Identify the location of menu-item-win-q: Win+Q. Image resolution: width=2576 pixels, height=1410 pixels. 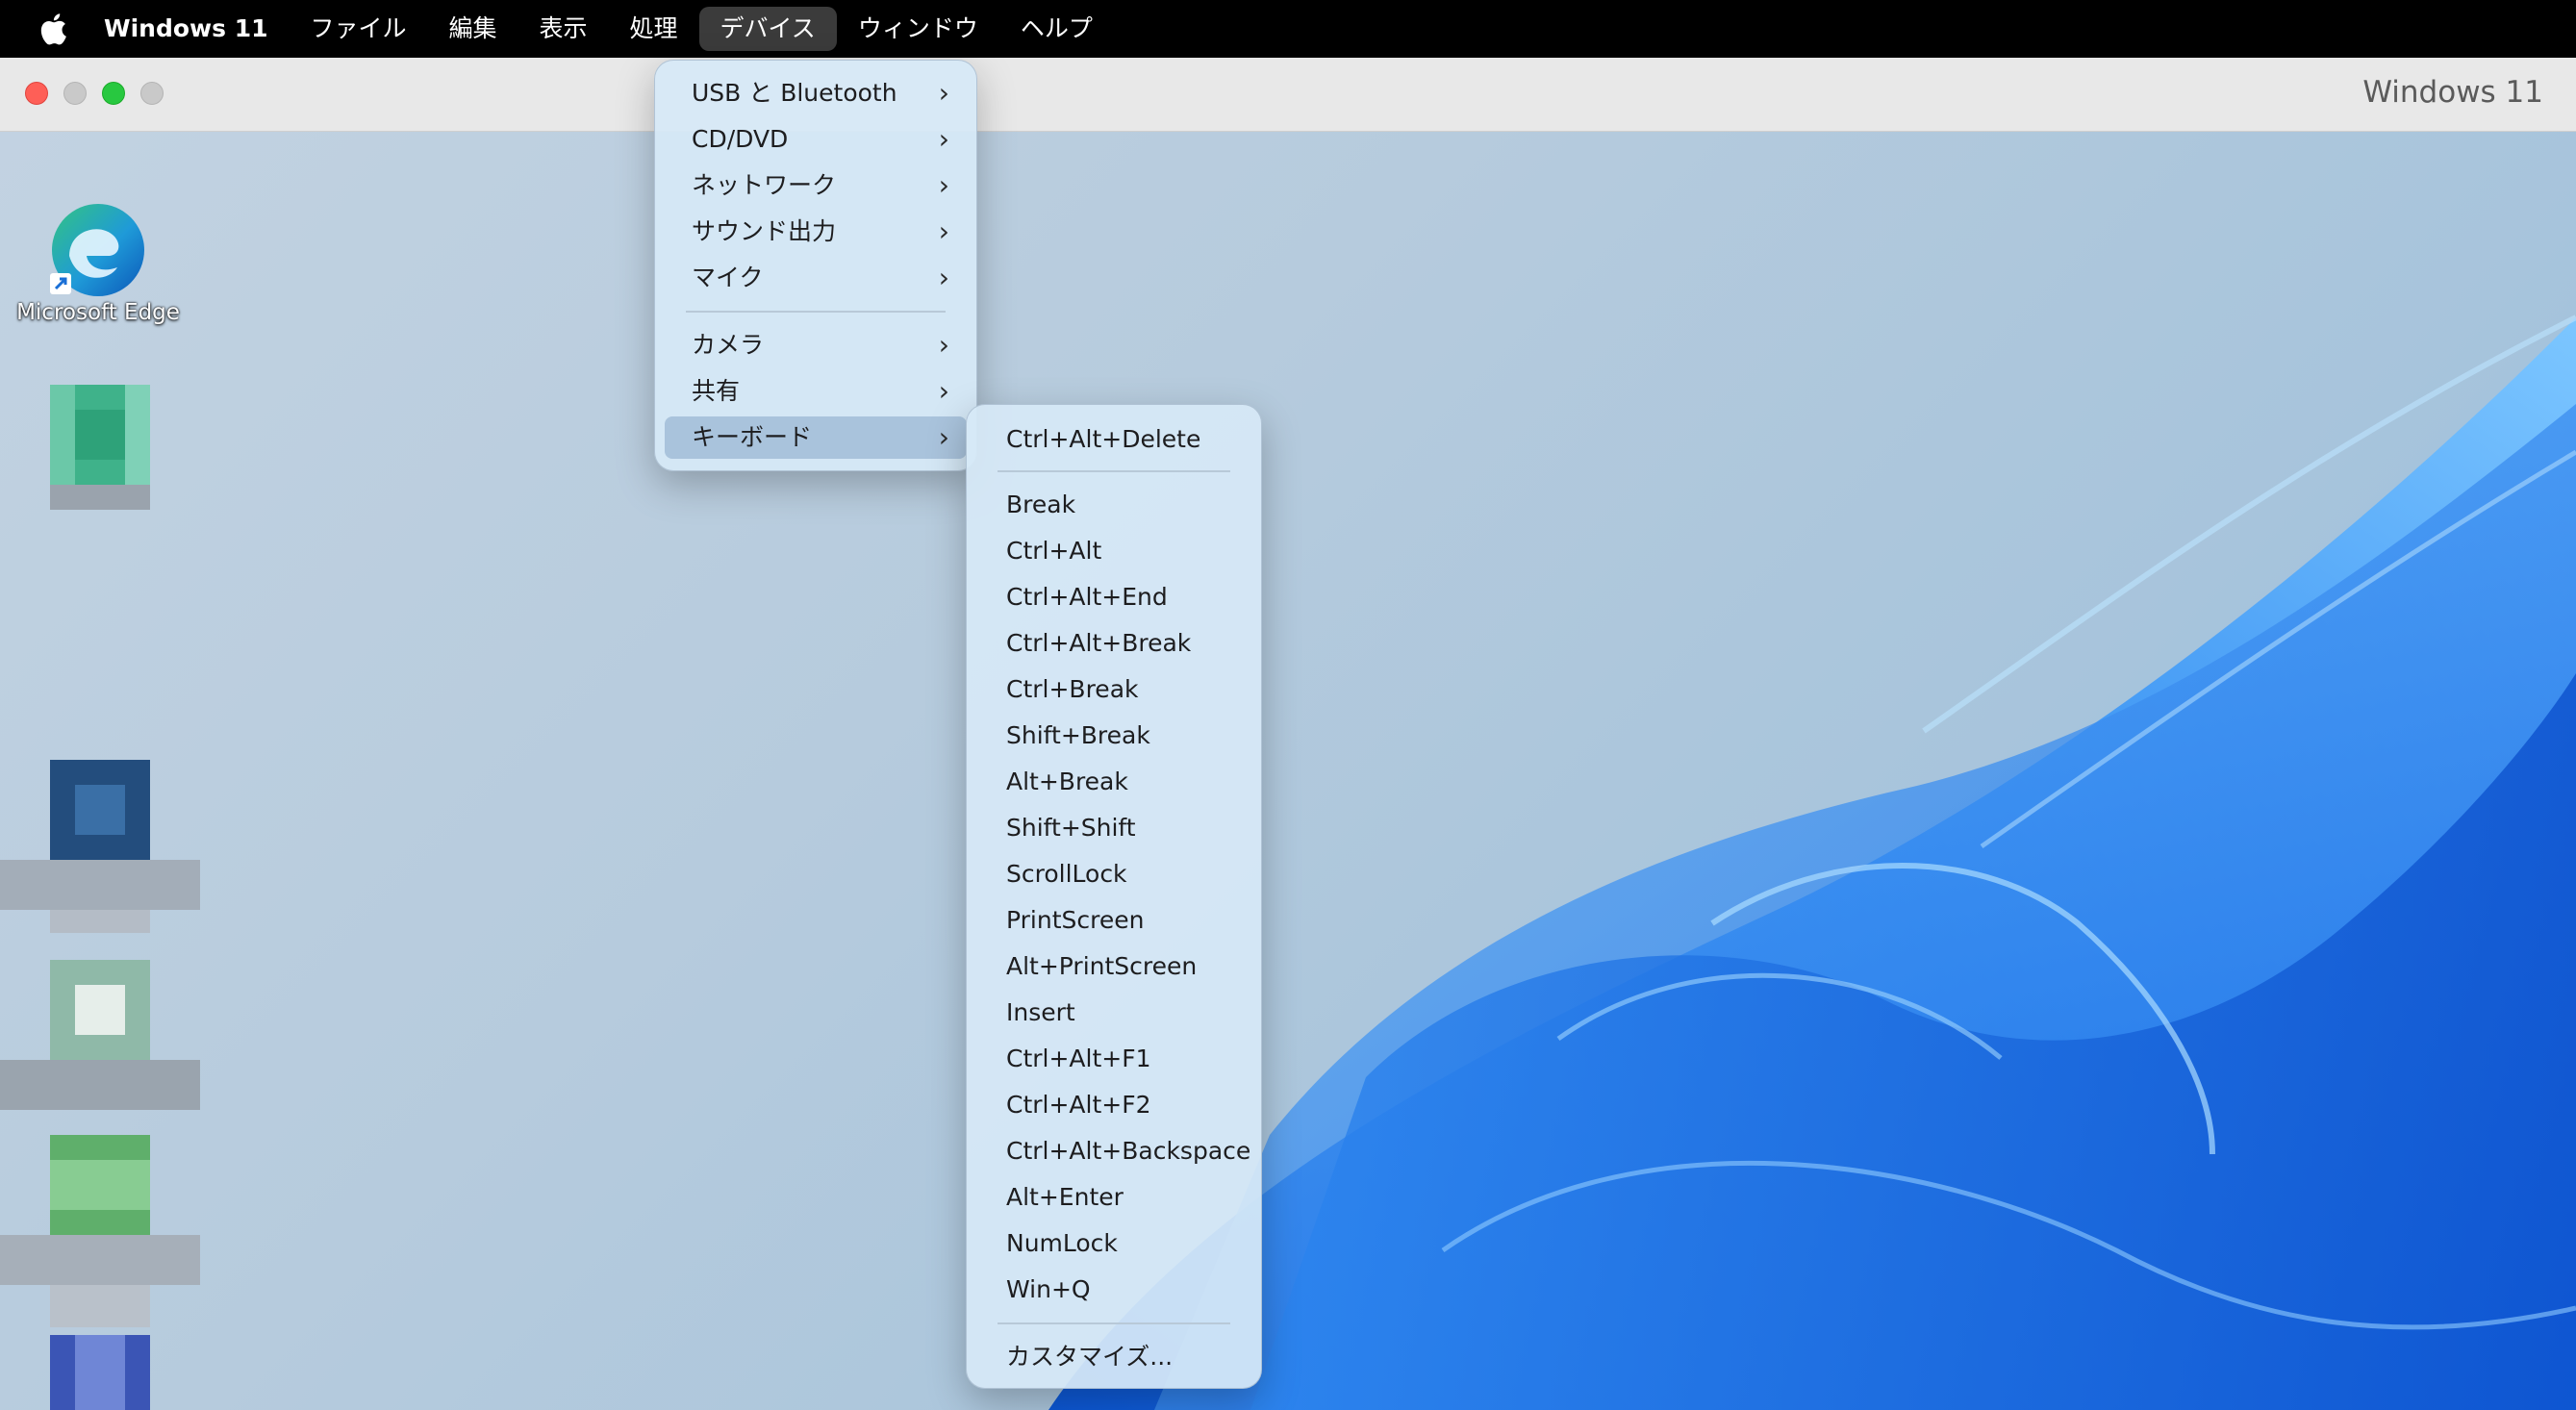
(1113, 1290).